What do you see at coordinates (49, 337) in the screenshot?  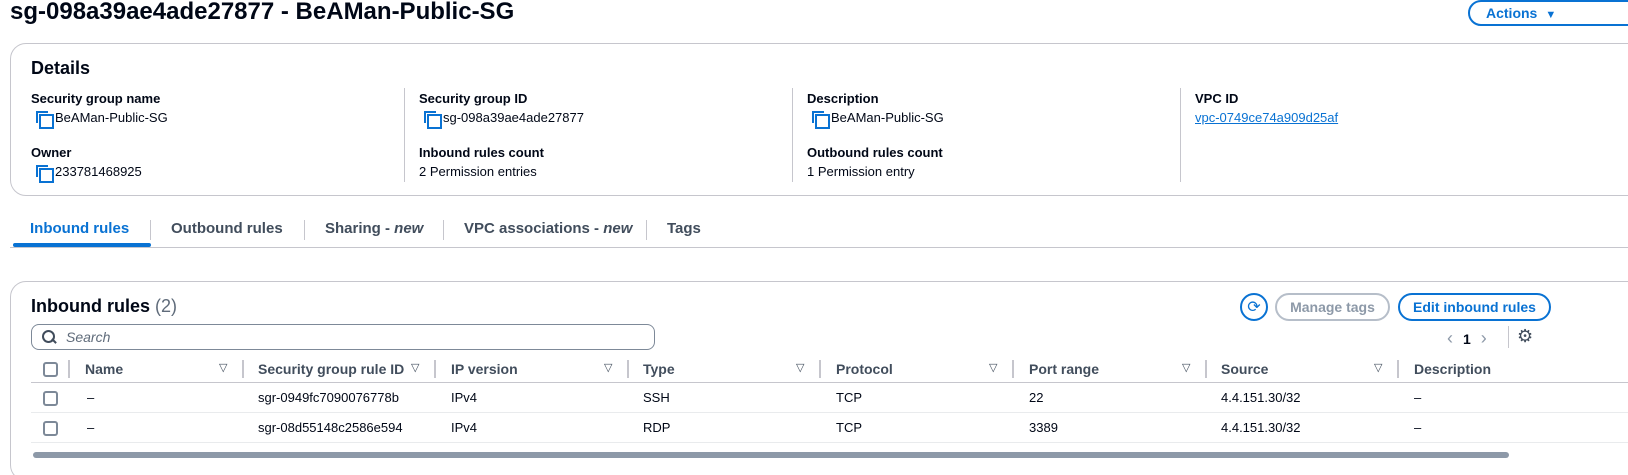 I see `search-icon` at bounding box center [49, 337].